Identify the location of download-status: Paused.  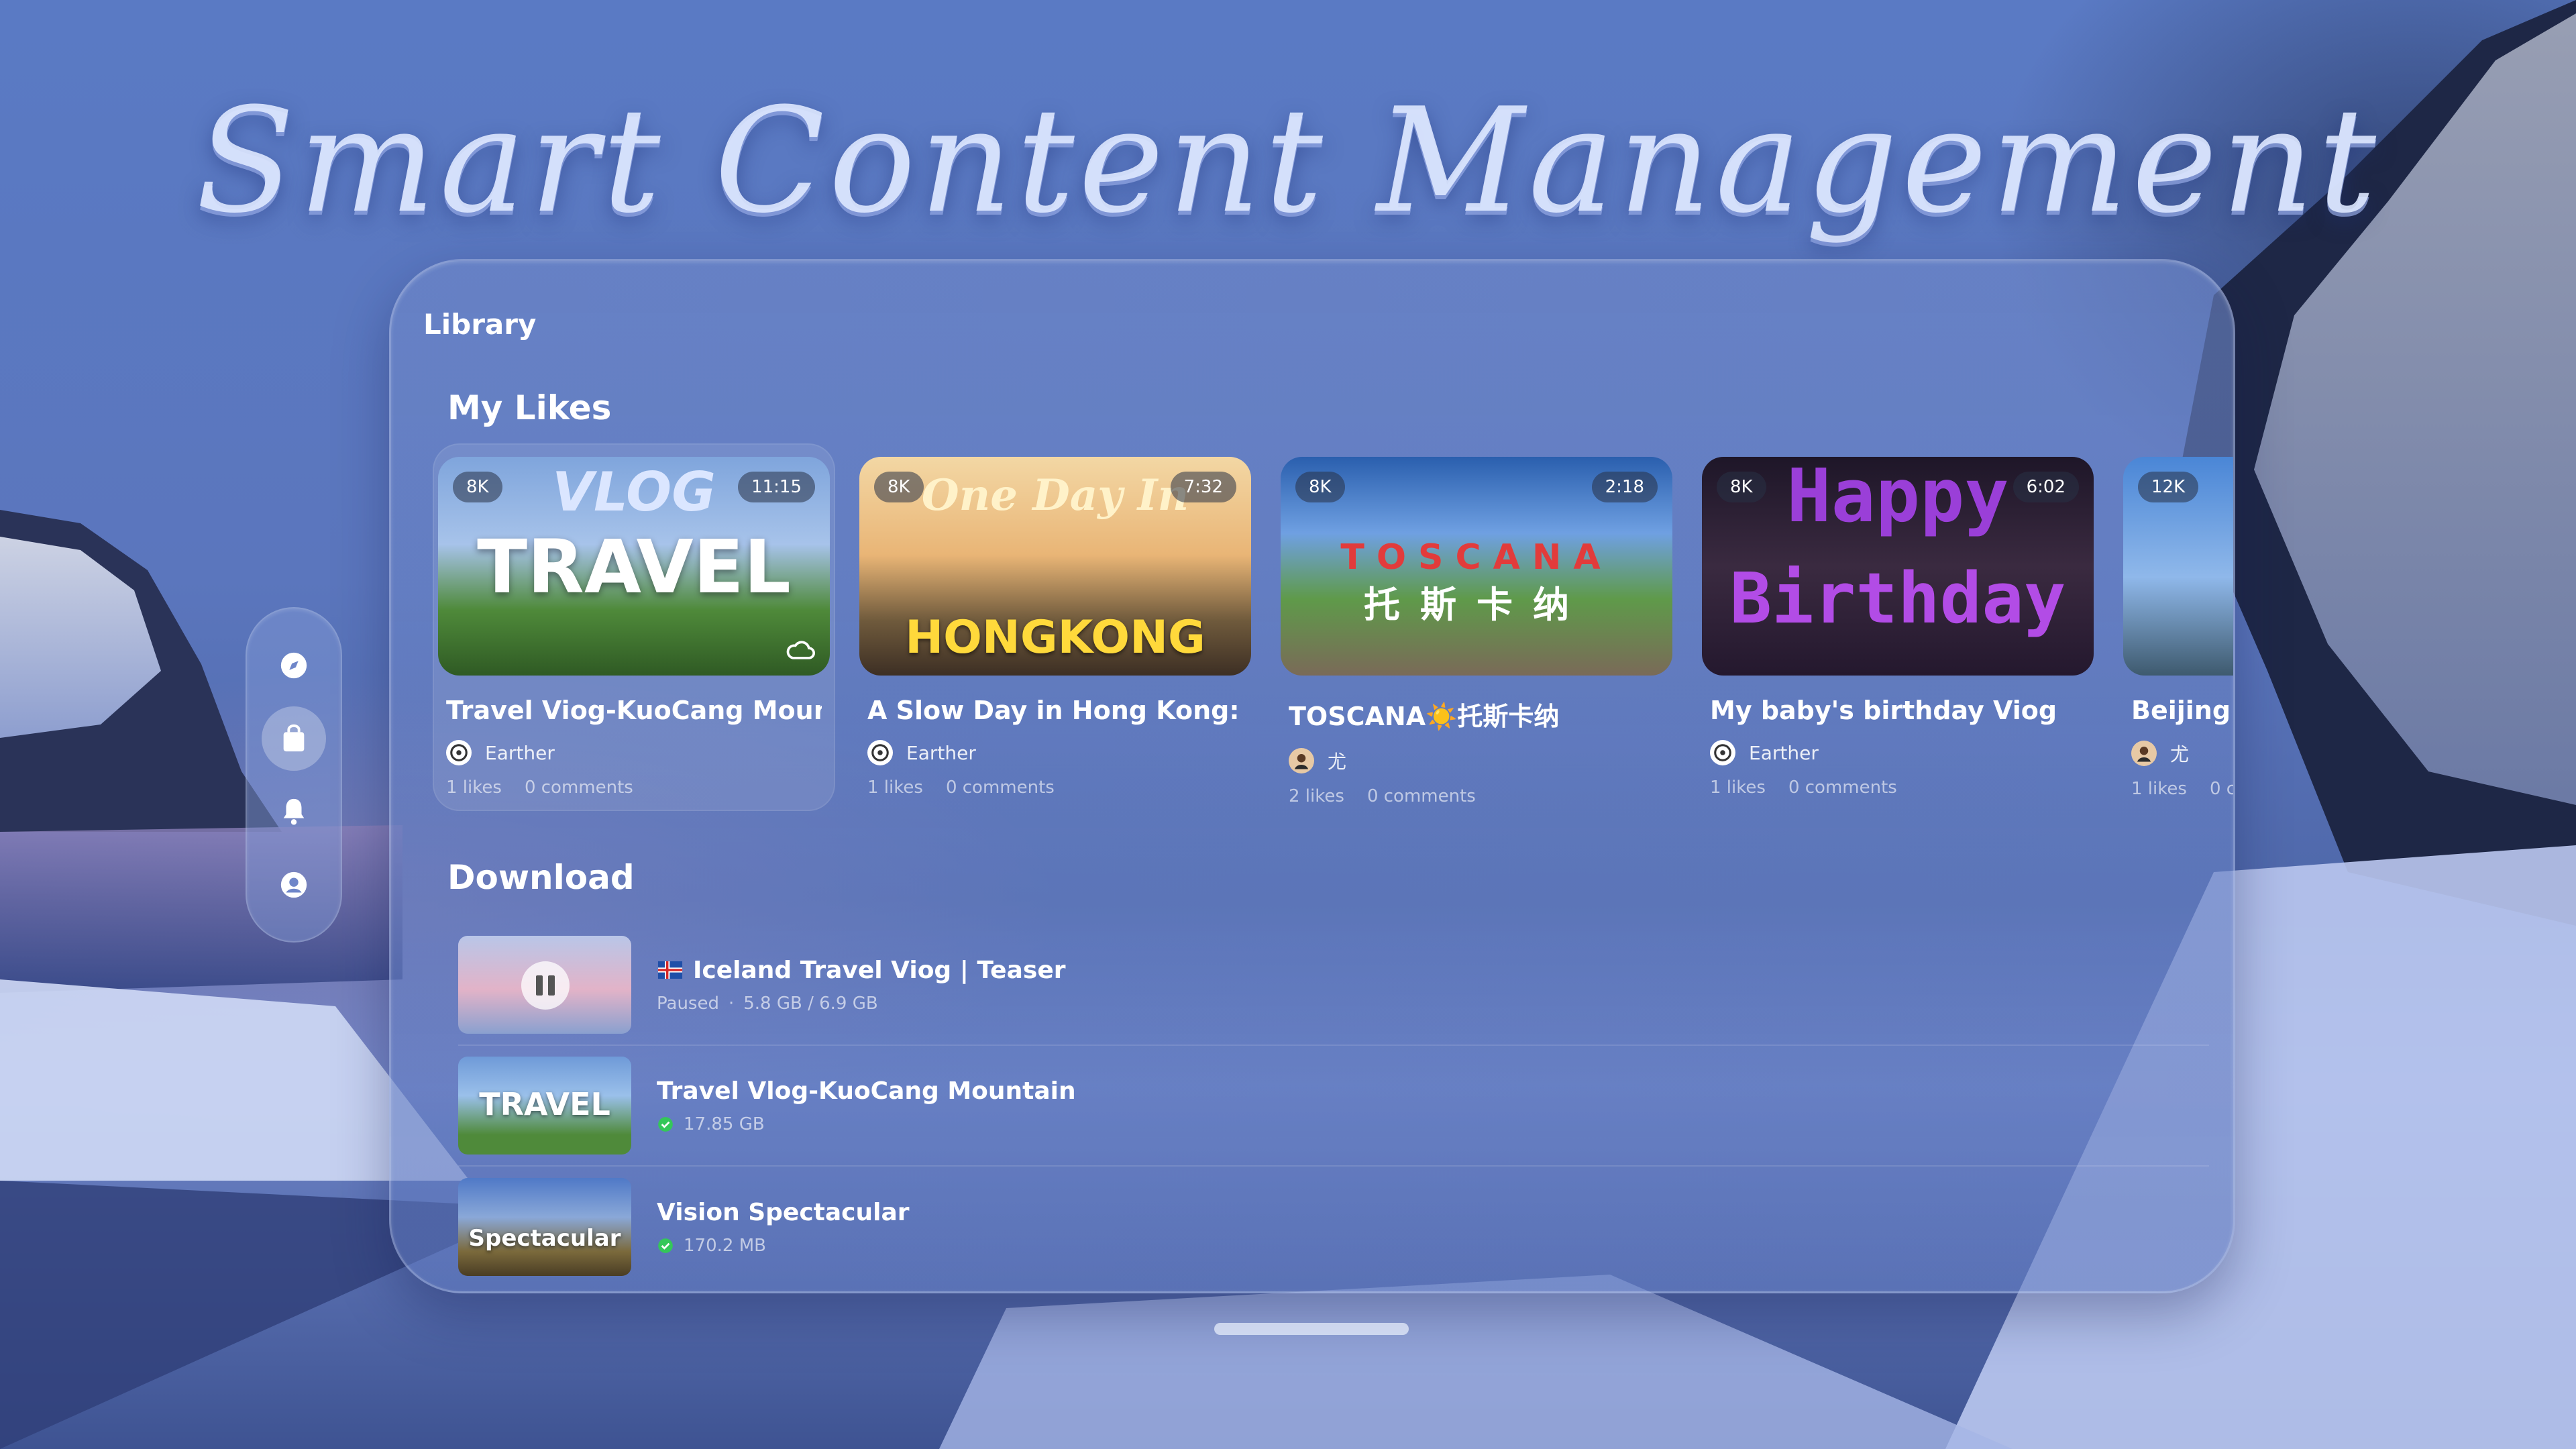
(688, 1003).